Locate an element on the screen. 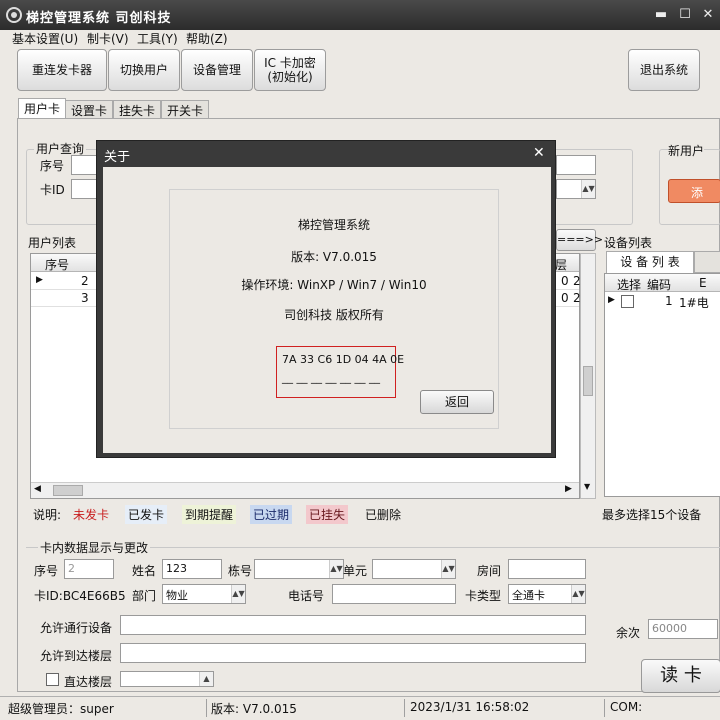 The height and width of the screenshot is (720, 720). menu-basic-settings: 基本设置(U) is located at coordinates (45, 38).